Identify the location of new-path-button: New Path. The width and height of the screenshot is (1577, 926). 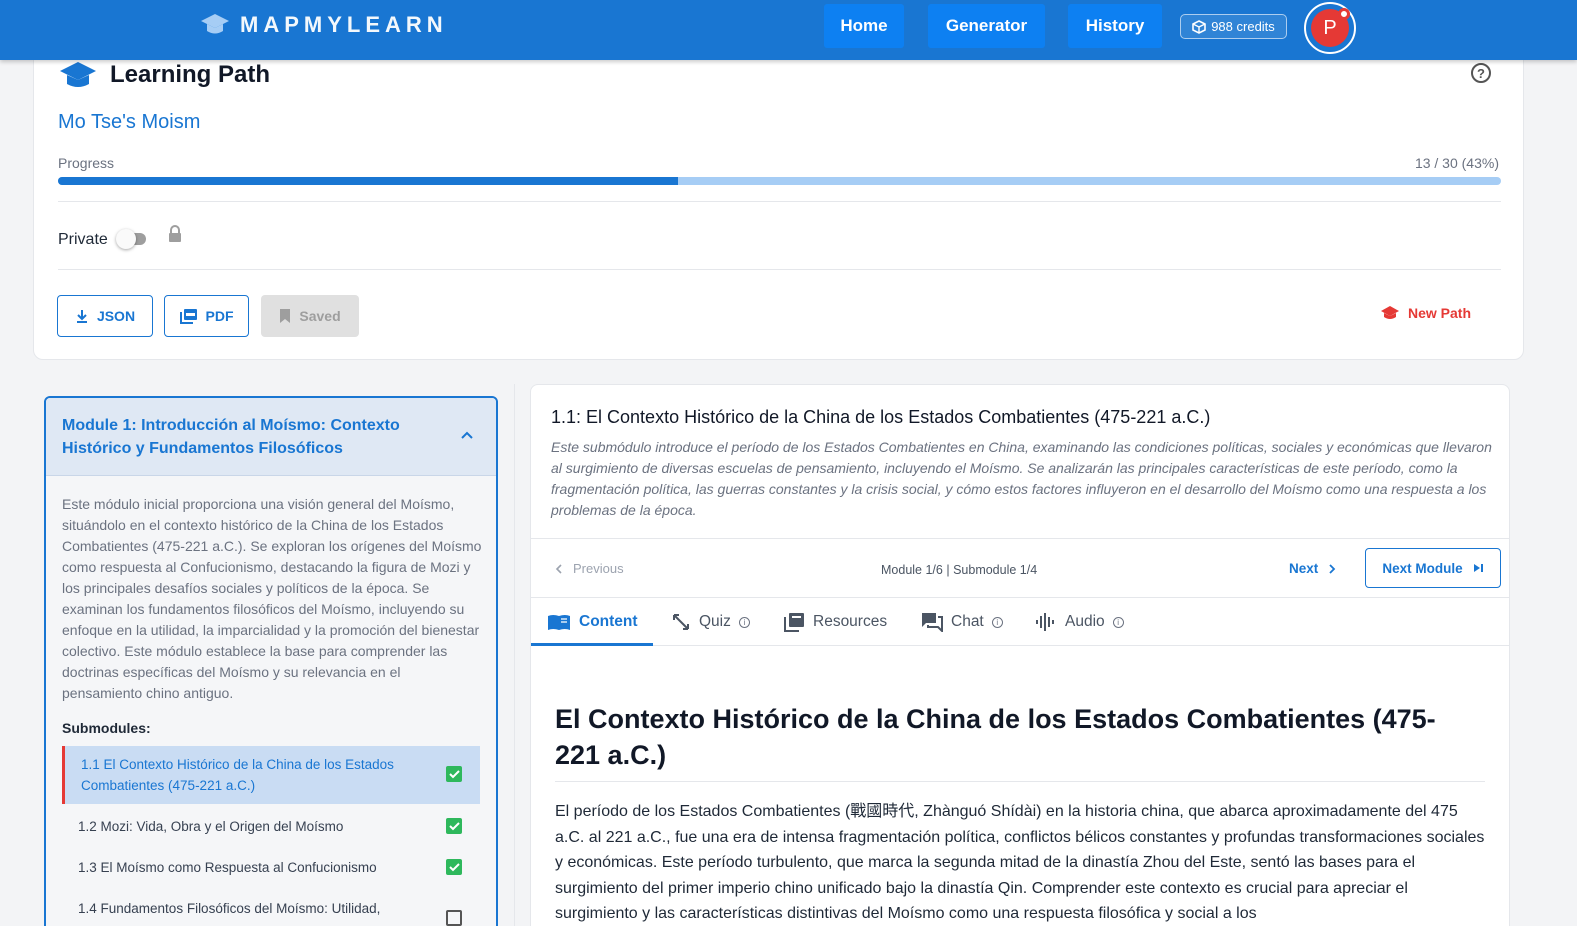
(1425, 313).